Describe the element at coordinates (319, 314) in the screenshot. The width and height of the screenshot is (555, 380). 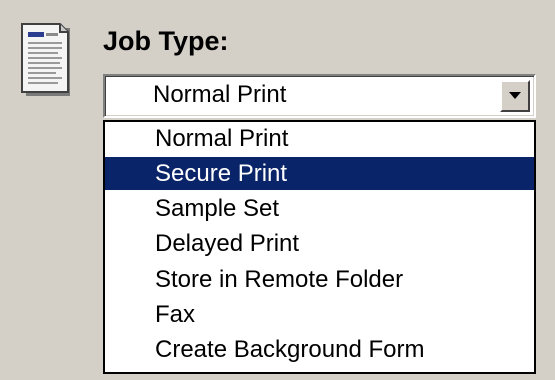
I see `option-fax: Fax` at that location.